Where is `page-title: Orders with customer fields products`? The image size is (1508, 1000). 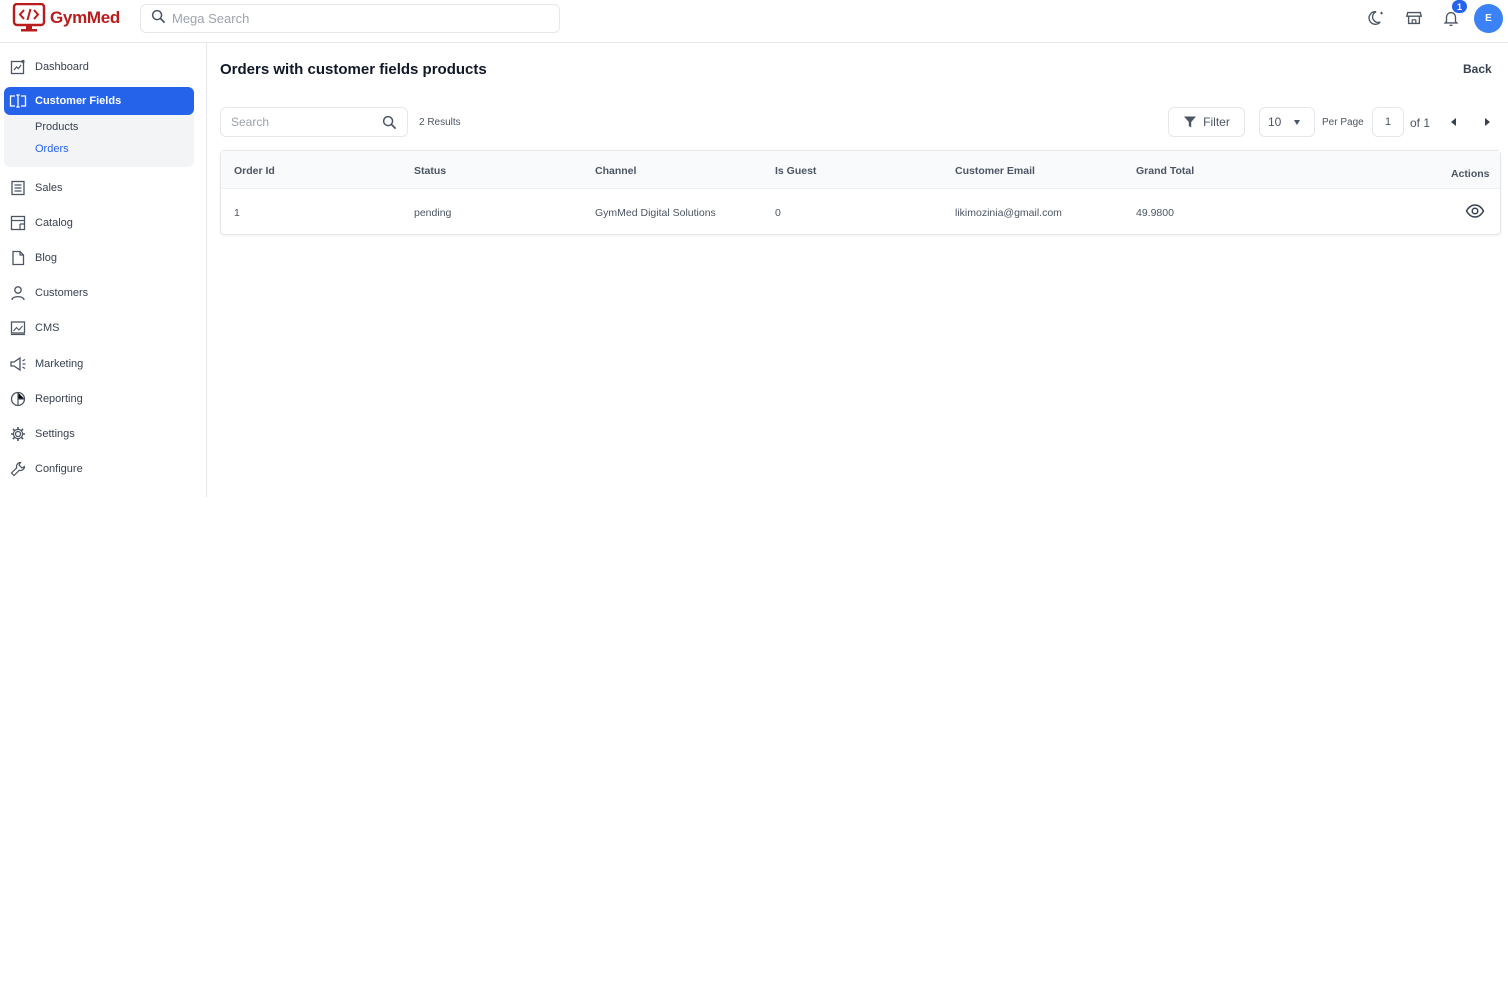 page-title: Orders with customer fields products is located at coordinates (353, 69).